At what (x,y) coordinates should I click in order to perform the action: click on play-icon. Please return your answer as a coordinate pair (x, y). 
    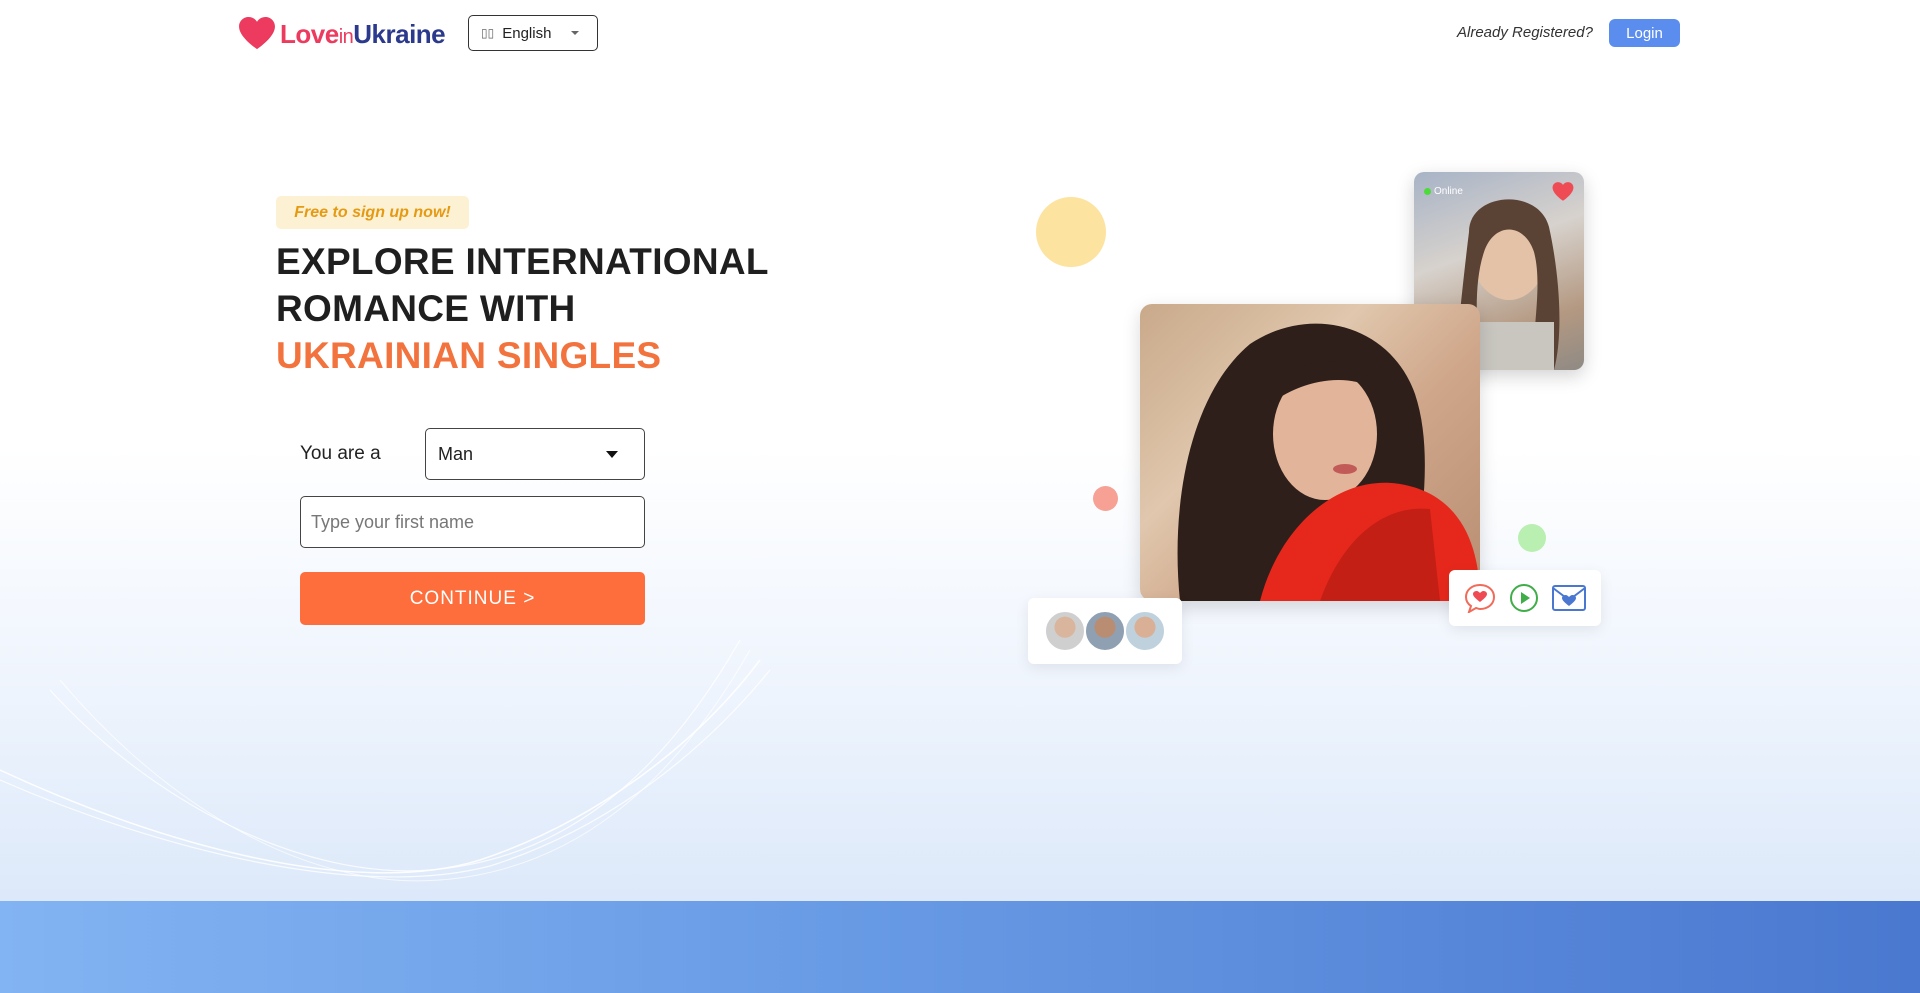
    Looking at the image, I should click on (1524, 598).